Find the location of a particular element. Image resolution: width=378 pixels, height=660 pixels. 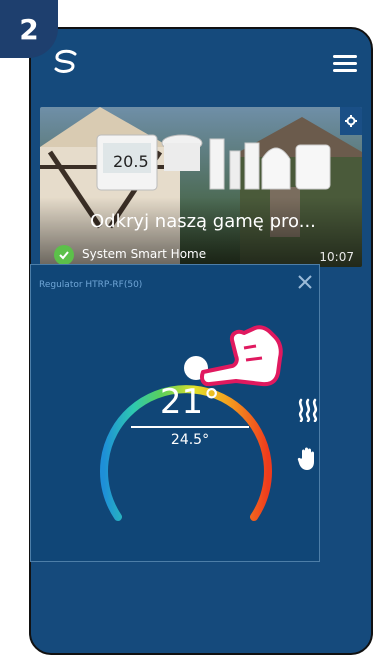

hand-manual-icon is located at coordinates (305, 458).